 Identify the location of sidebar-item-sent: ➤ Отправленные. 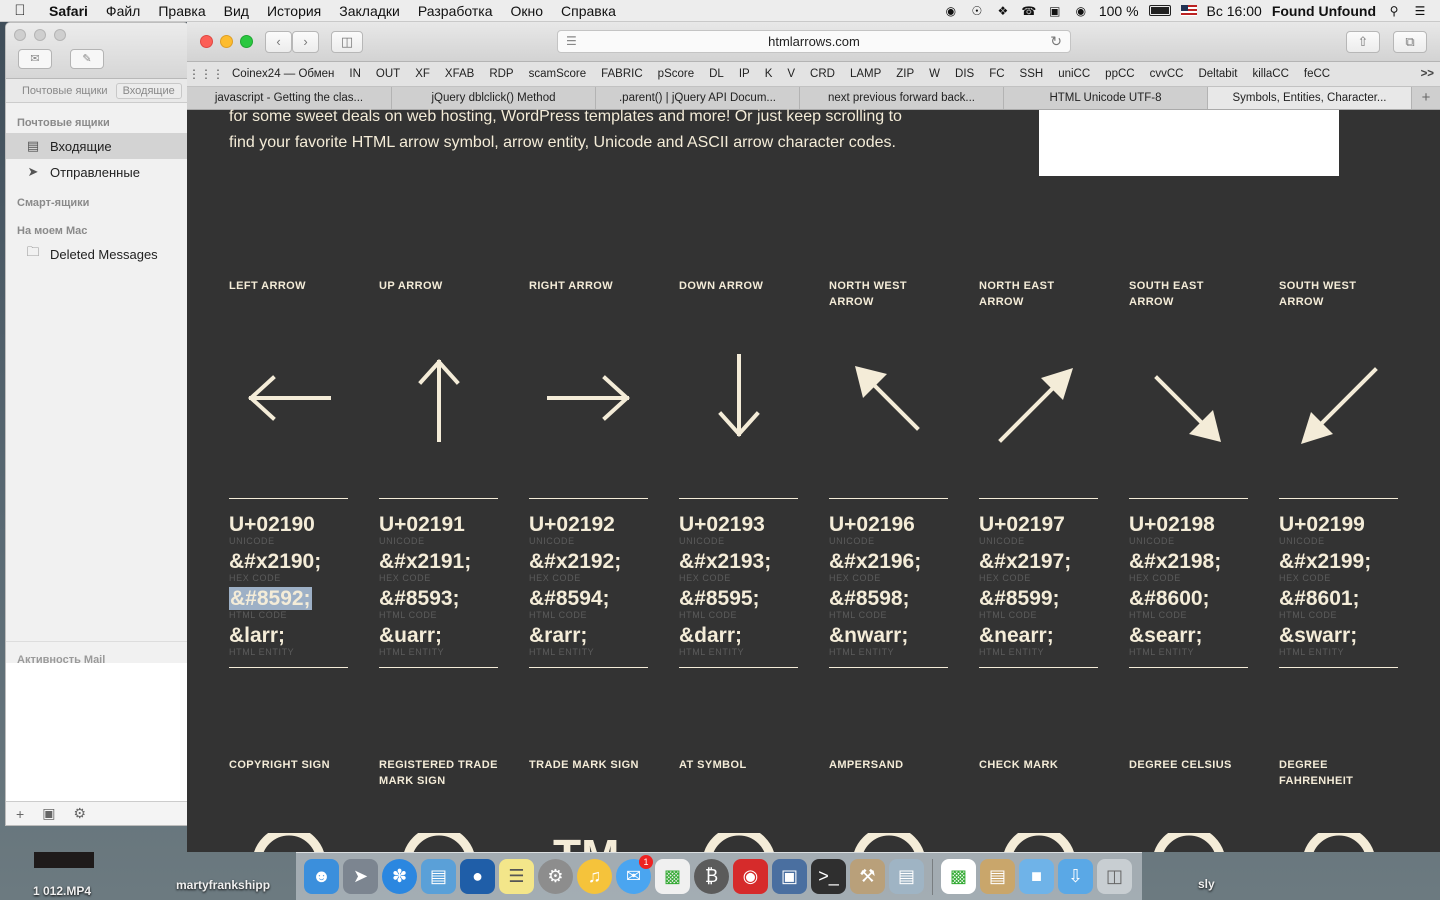
(97, 172).